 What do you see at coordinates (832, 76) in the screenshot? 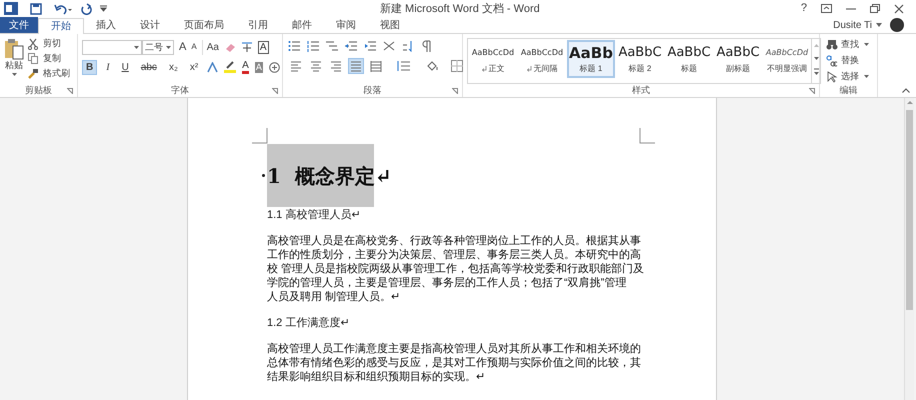
I see `cursor-icon` at bounding box center [832, 76].